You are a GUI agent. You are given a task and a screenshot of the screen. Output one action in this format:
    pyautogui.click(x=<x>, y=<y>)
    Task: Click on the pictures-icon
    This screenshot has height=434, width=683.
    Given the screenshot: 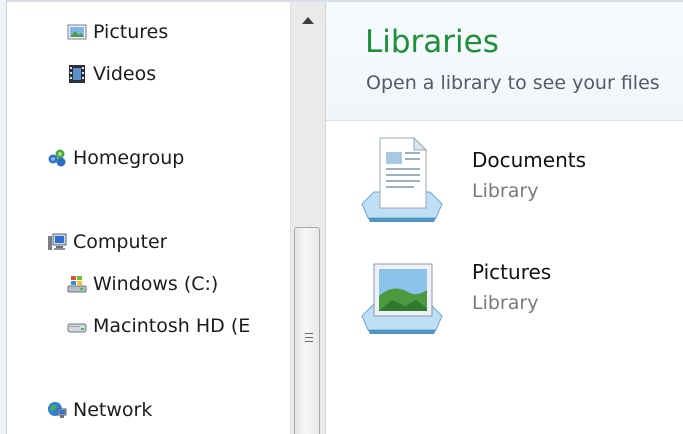 What is the action you would take?
    pyautogui.click(x=77, y=32)
    